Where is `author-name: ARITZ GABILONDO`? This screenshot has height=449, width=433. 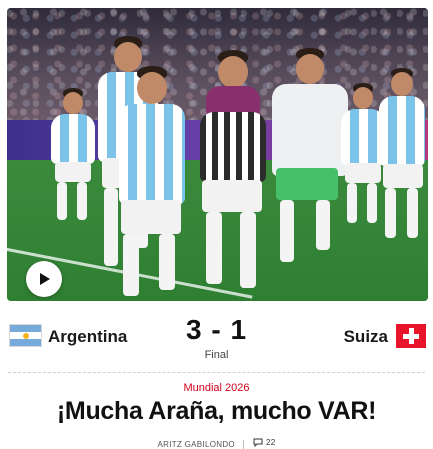 author-name: ARITZ GABILONDO is located at coordinates (196, 444).